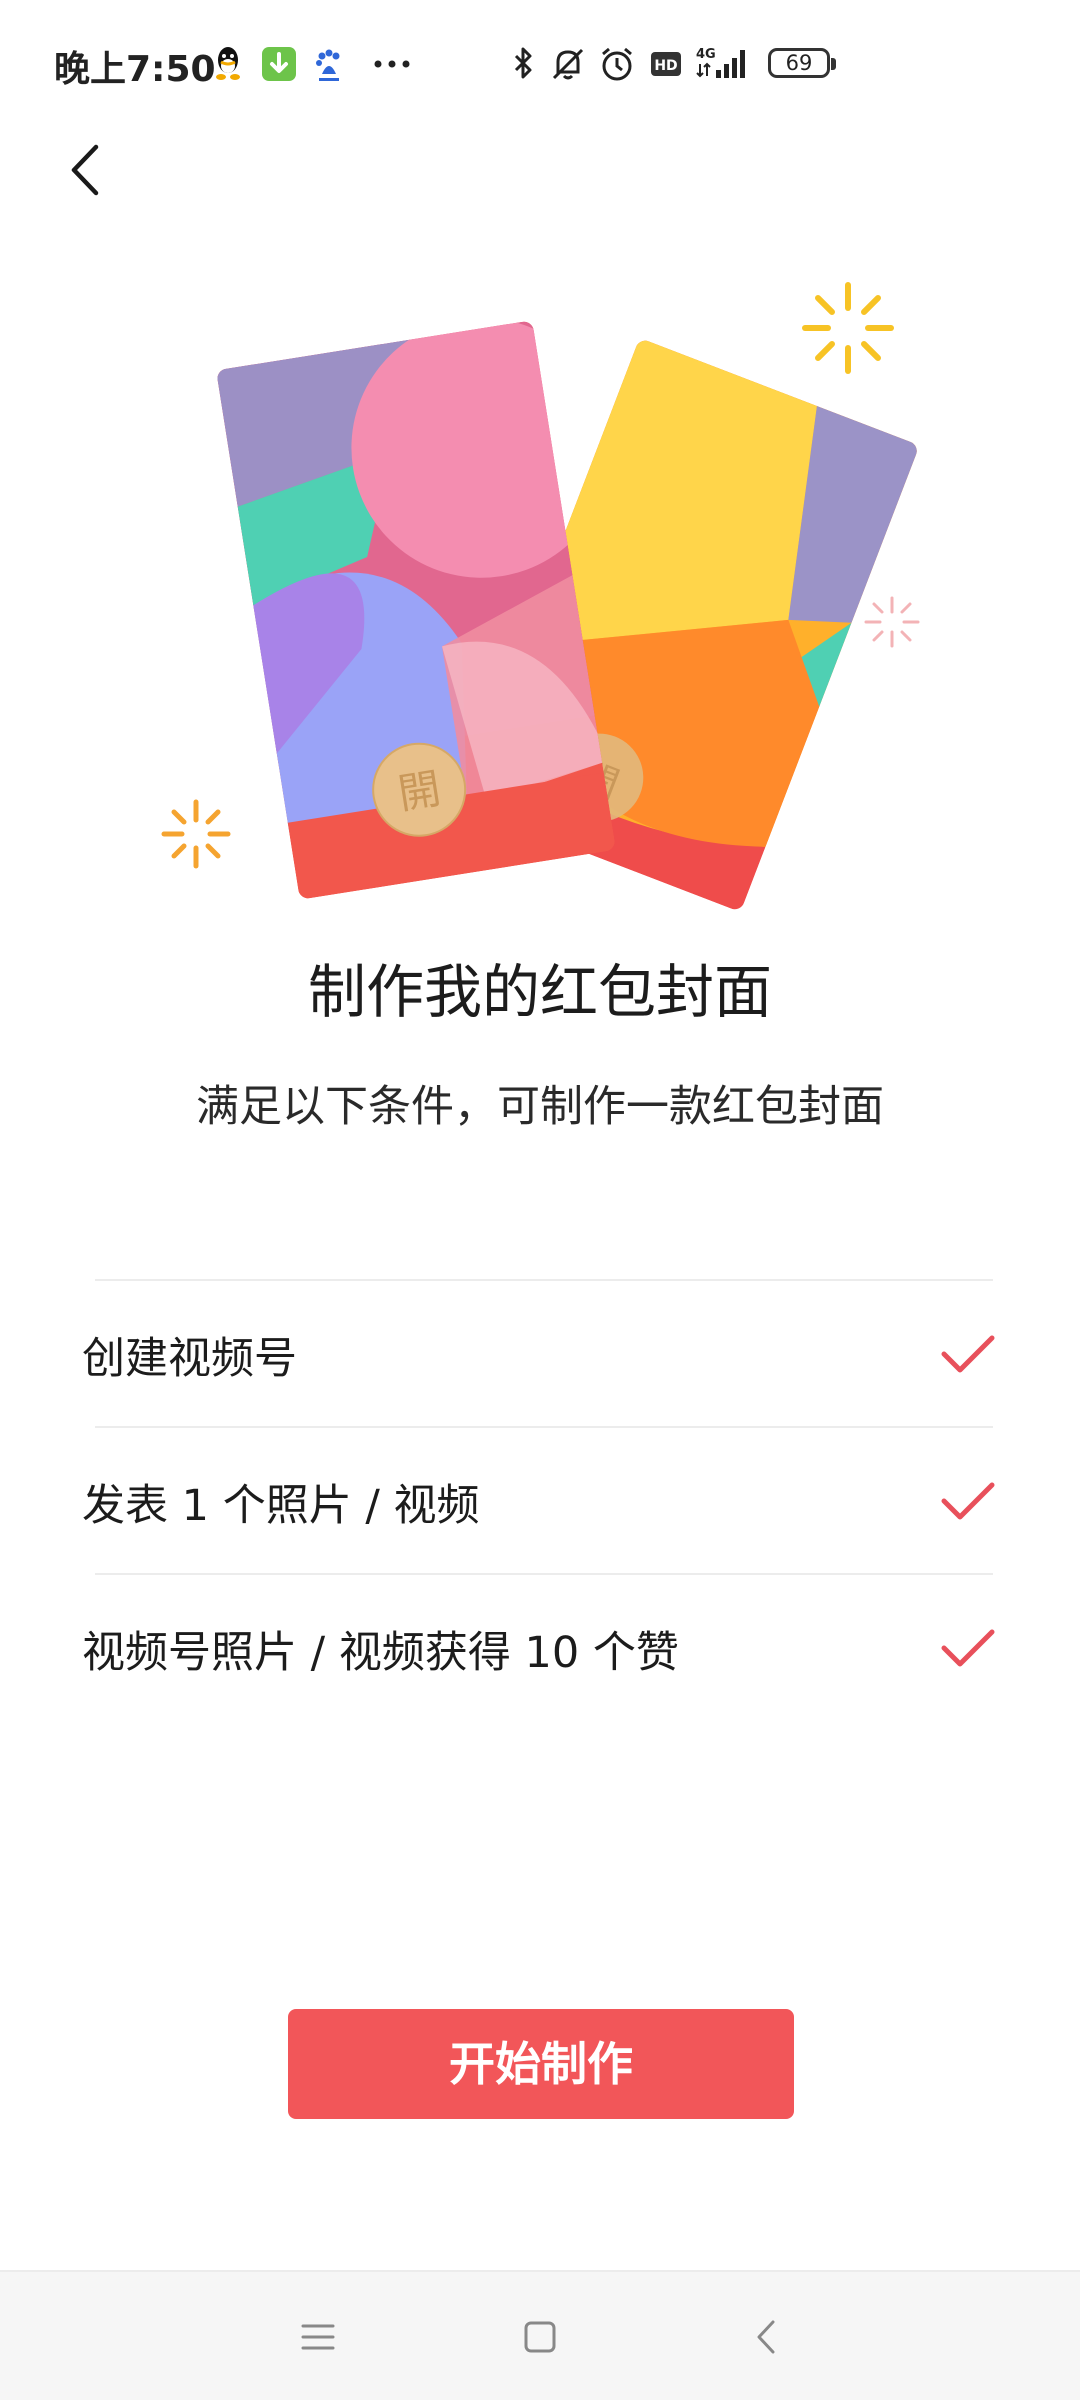 The image size is (1080, 2400). What do you see at coordinates (540, 64) in the screenshot?
I see `status-bar: 晚上7:50 HD 4G 69` at bounding box center [540, 64].